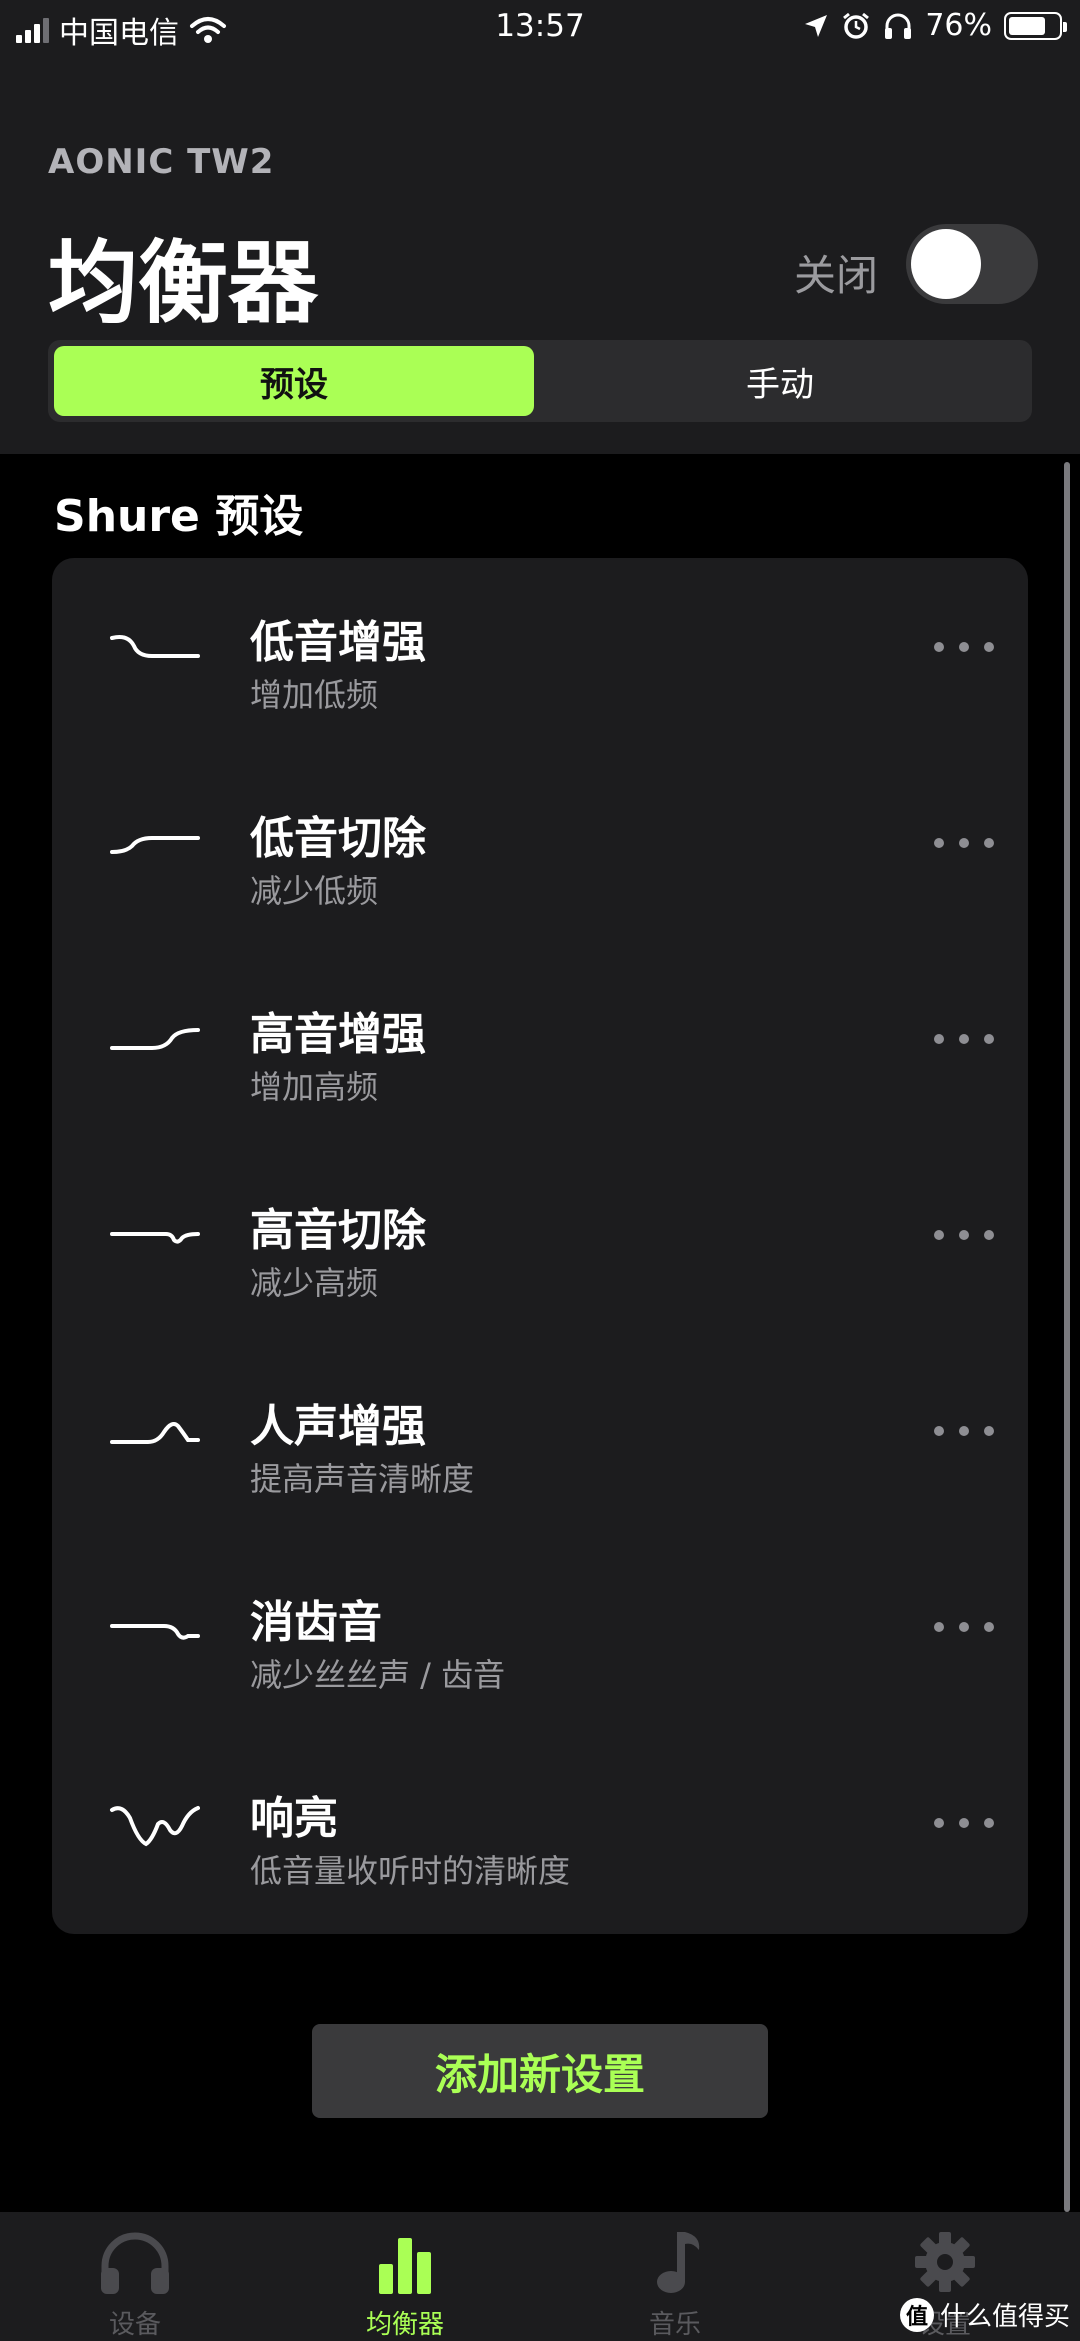 The width and height of the screenshot is (1080, 2341). I want to click on preset-row-loudness: 响亮 低音量收听时的清晰度, so click(540, 1841).